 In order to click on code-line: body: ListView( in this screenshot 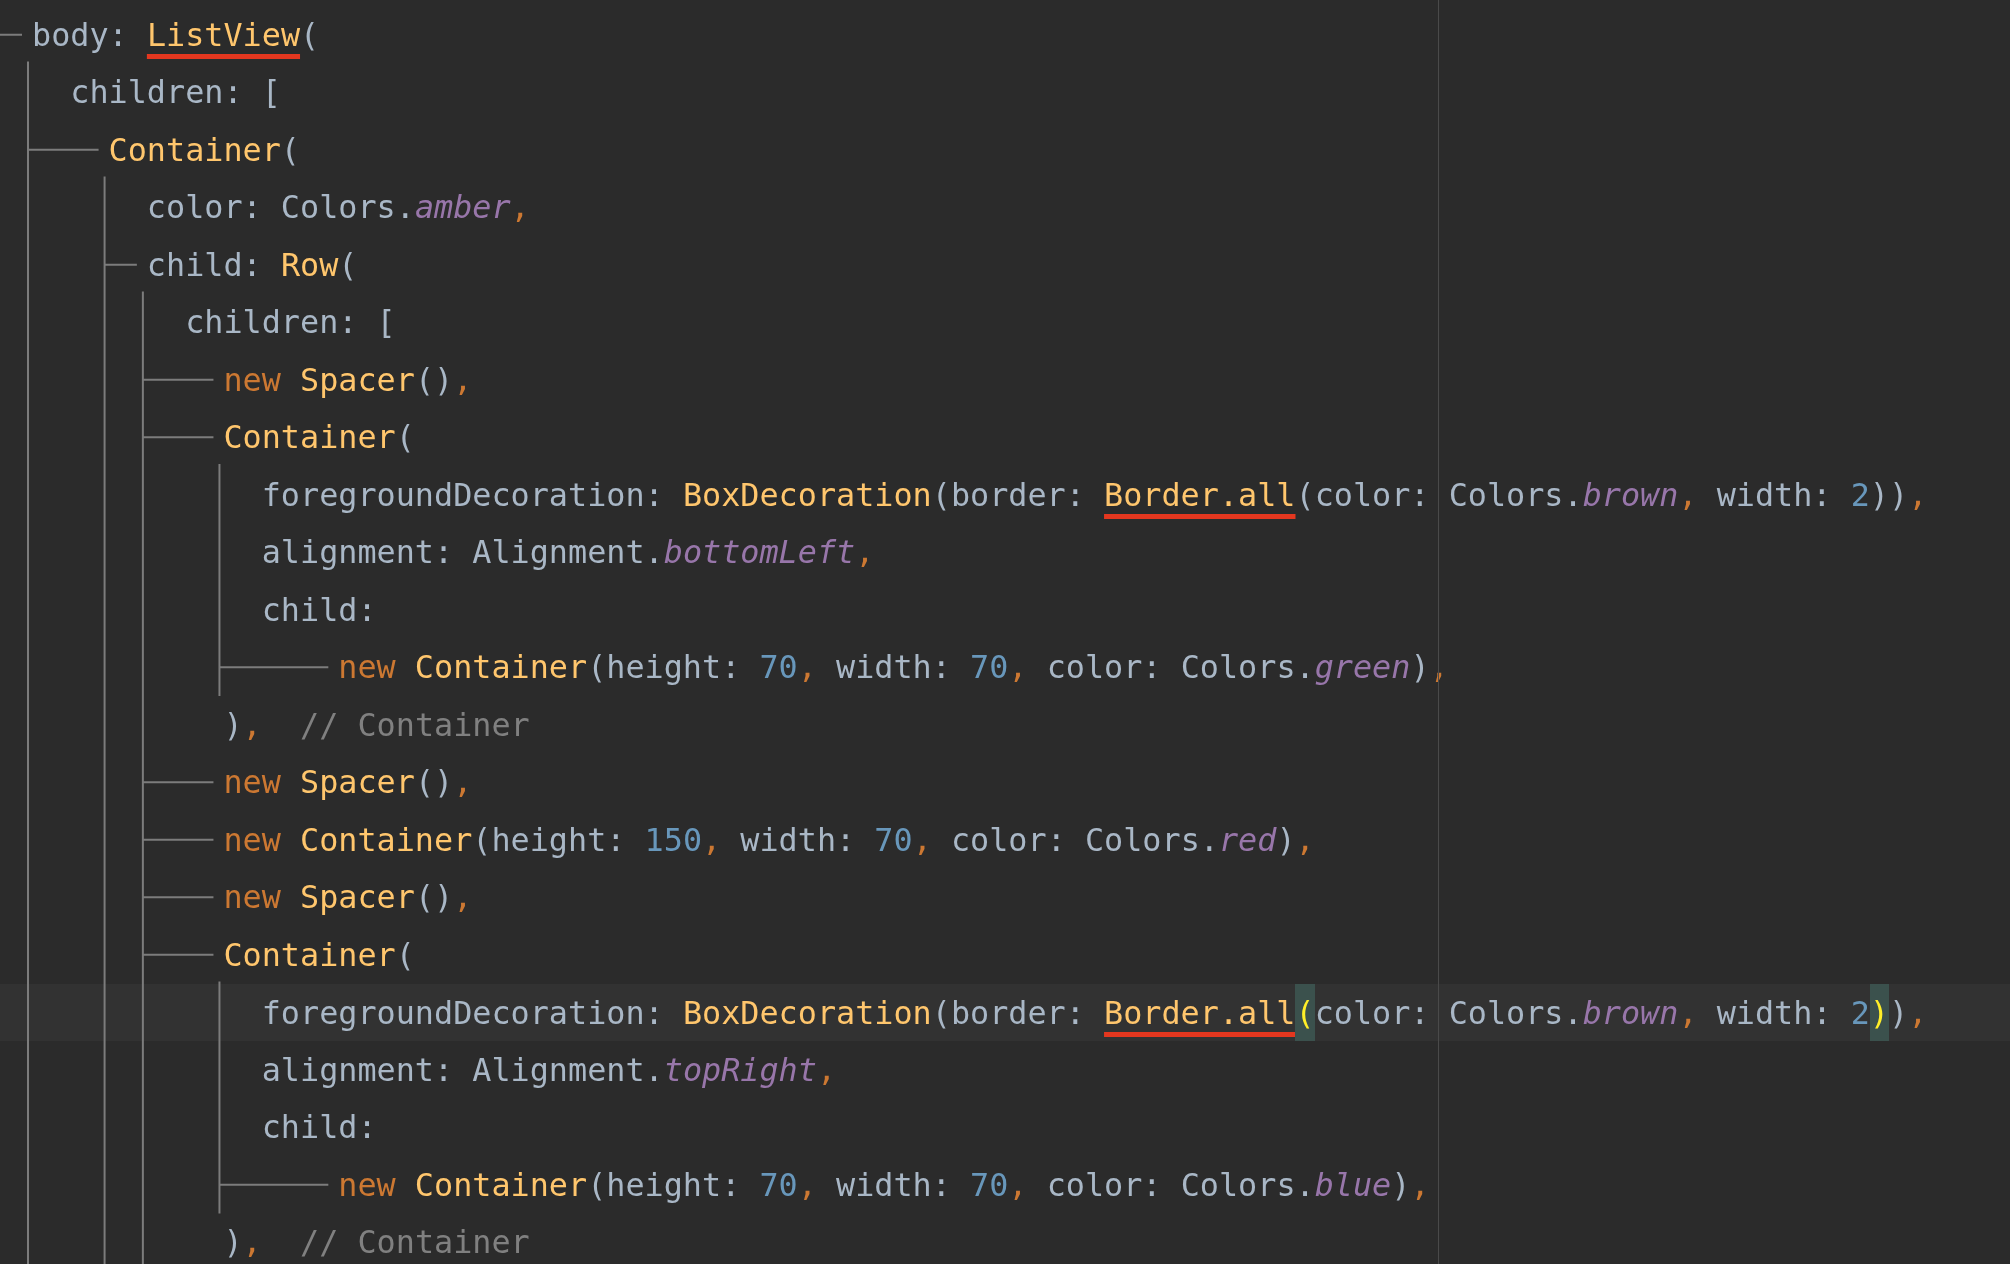, I will do `click(176, 34)`.